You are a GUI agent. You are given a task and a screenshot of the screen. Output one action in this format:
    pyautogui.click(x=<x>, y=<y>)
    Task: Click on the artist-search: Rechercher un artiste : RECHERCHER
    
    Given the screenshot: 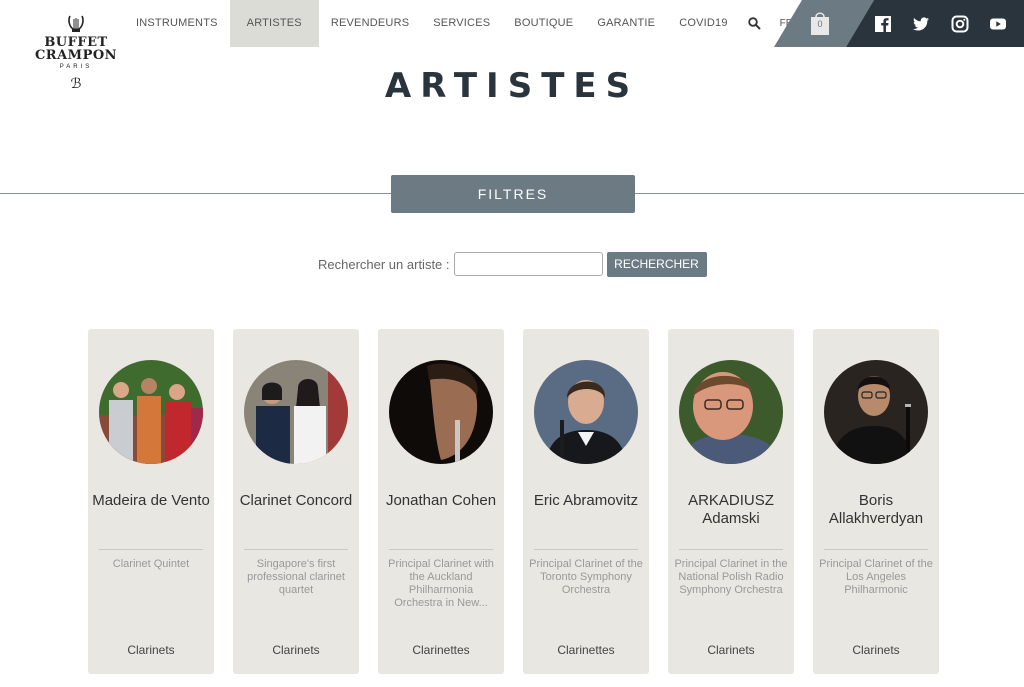 What is the action you would take?
    pyautogui.click(x=512, y=264)
    